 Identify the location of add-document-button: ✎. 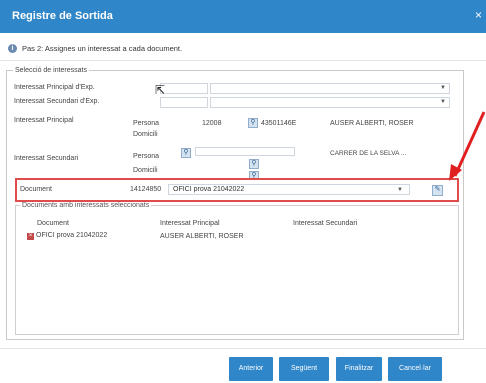
(437, 190).